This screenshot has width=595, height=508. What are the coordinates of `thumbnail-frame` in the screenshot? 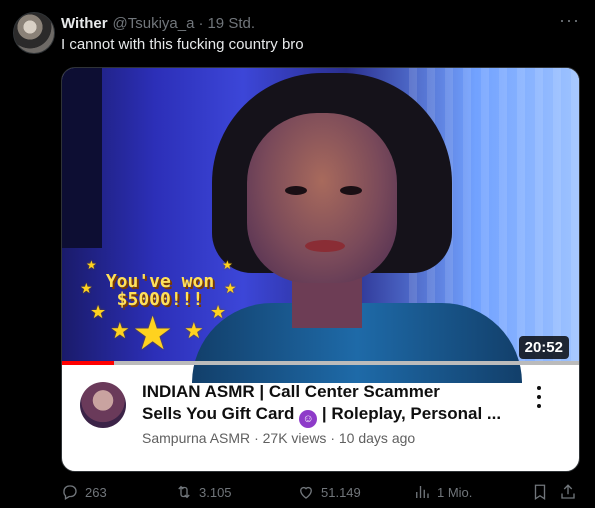 It's located at (82, 158).